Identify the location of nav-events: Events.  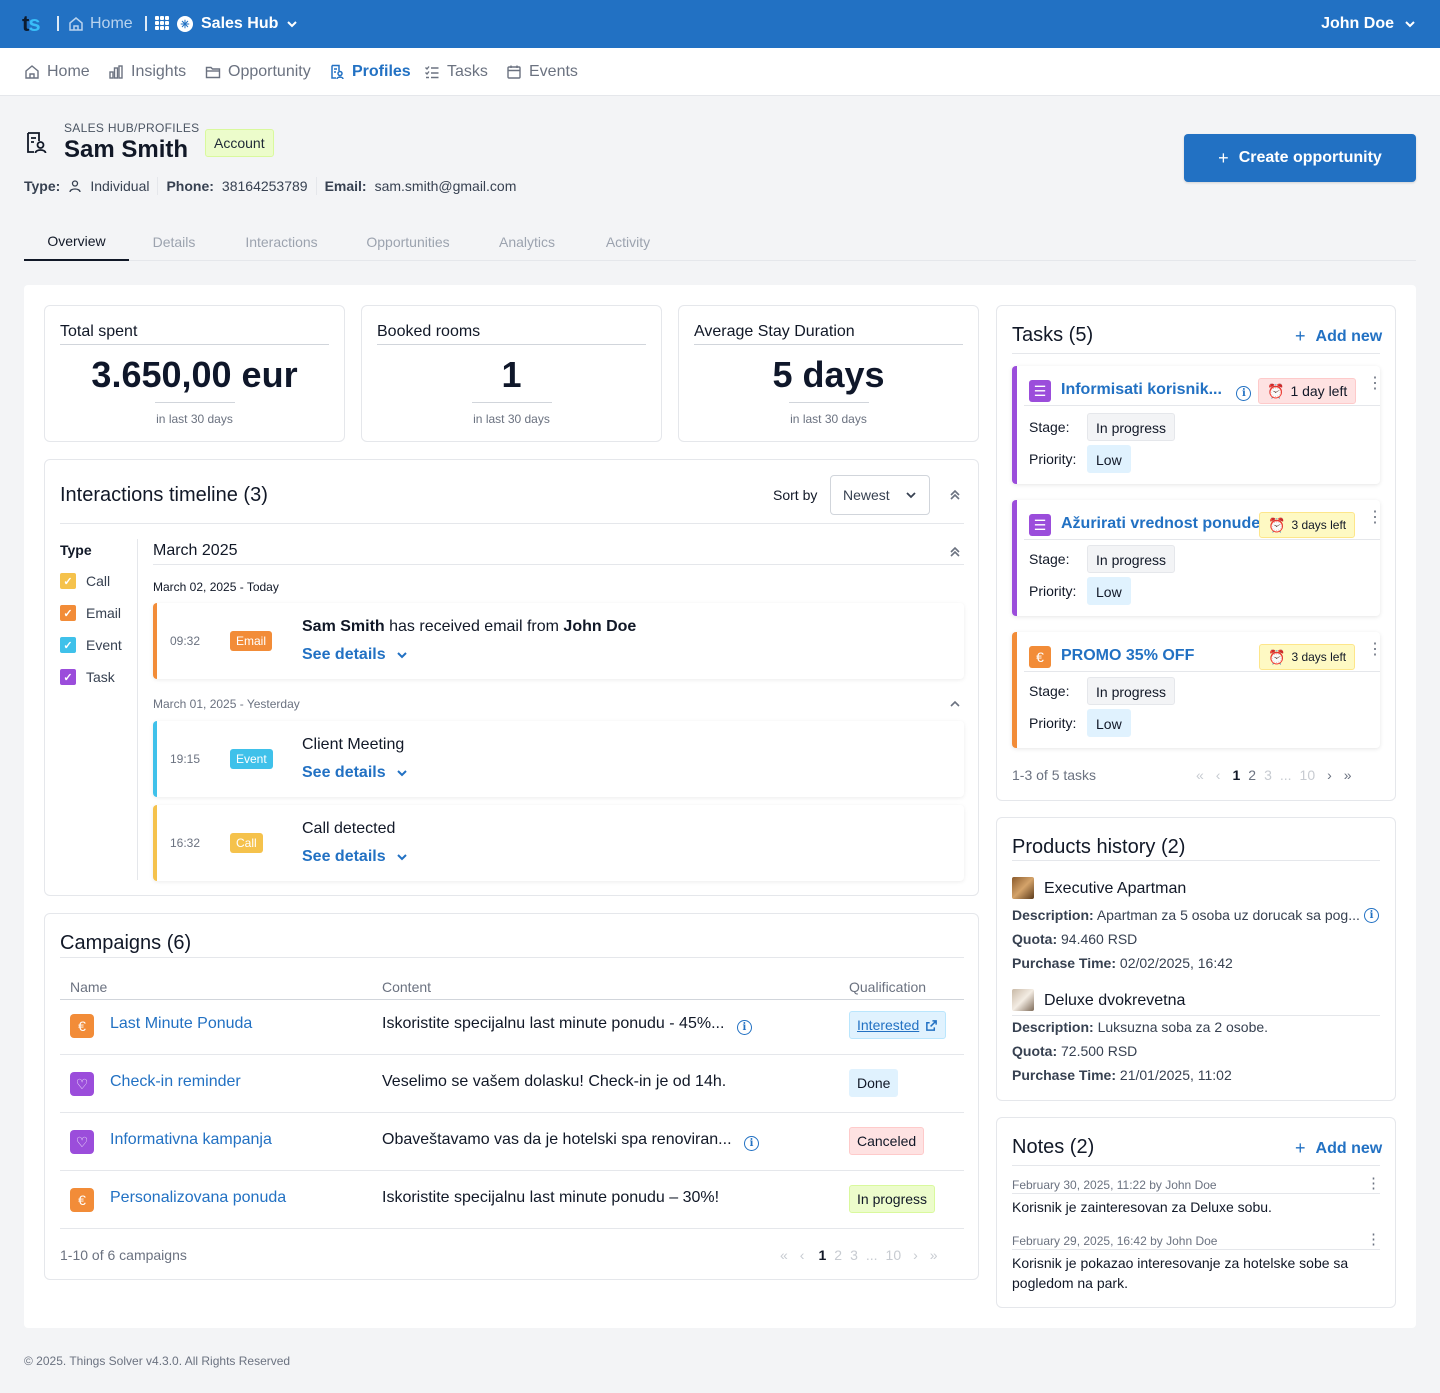
(542, 72).